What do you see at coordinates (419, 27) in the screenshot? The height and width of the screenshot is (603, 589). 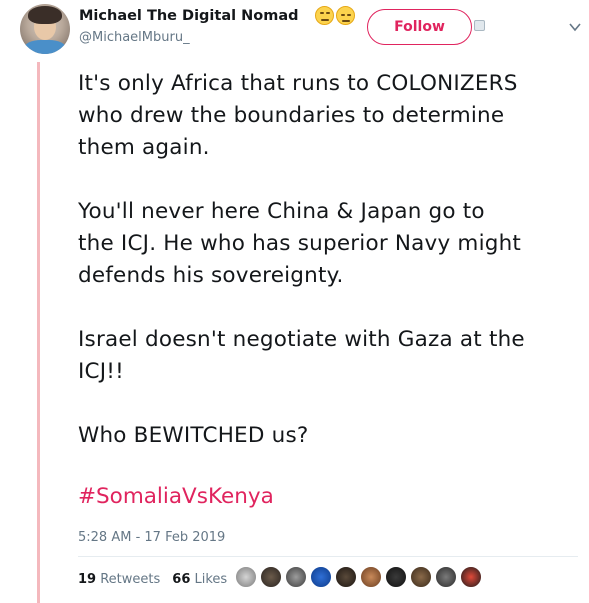 I see `follow-button: Follow` at bounding box center [419, 27].